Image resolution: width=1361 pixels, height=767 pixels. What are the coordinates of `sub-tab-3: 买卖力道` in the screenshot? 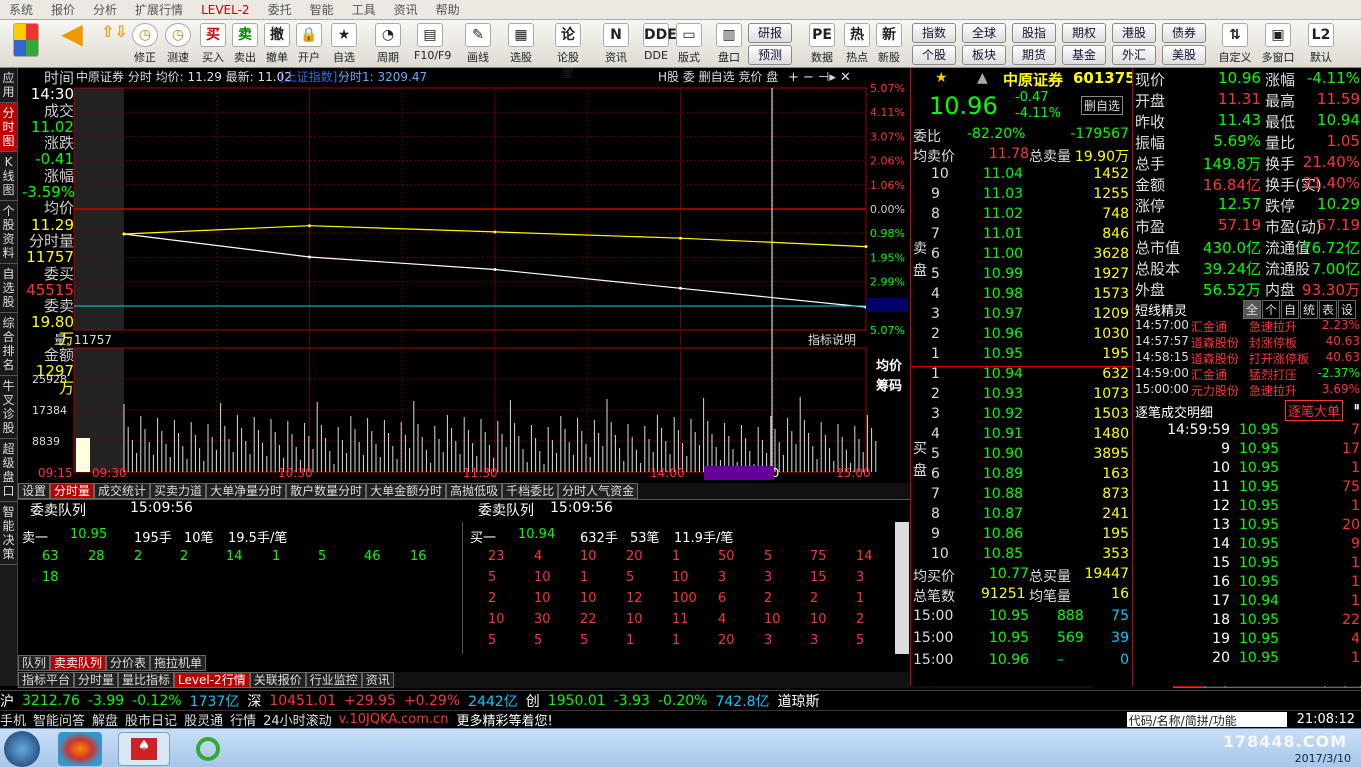 It's located at (178, 491).